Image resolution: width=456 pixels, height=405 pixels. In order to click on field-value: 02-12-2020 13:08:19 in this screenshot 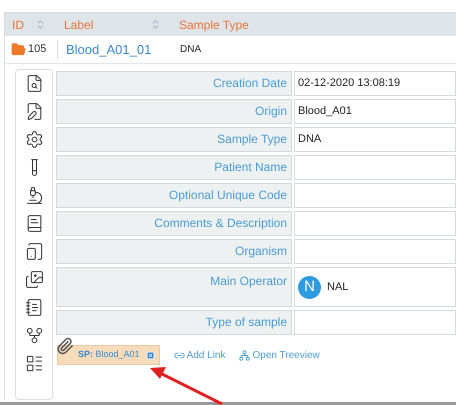, I will do `click(349, 84)`.